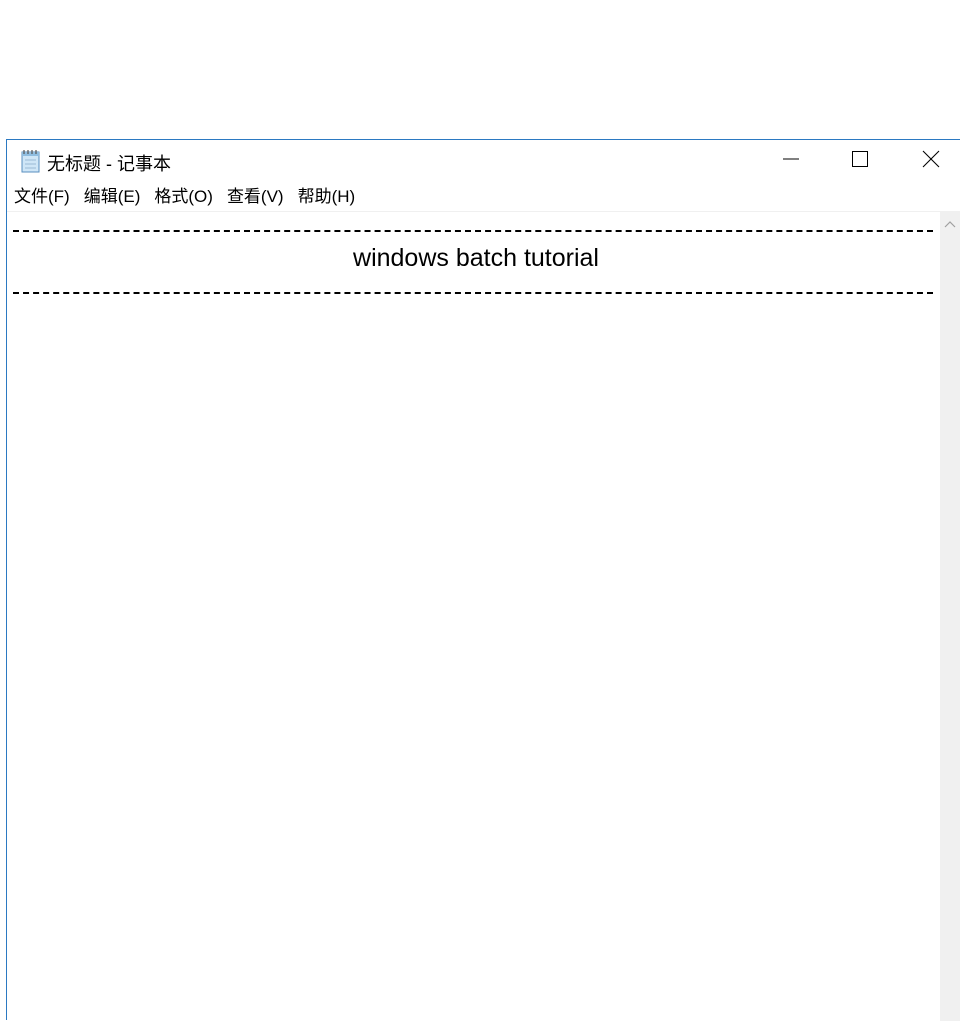  Describe the element at coordinates (931, 161) in the screenshot. I see `close-icon` at that location.